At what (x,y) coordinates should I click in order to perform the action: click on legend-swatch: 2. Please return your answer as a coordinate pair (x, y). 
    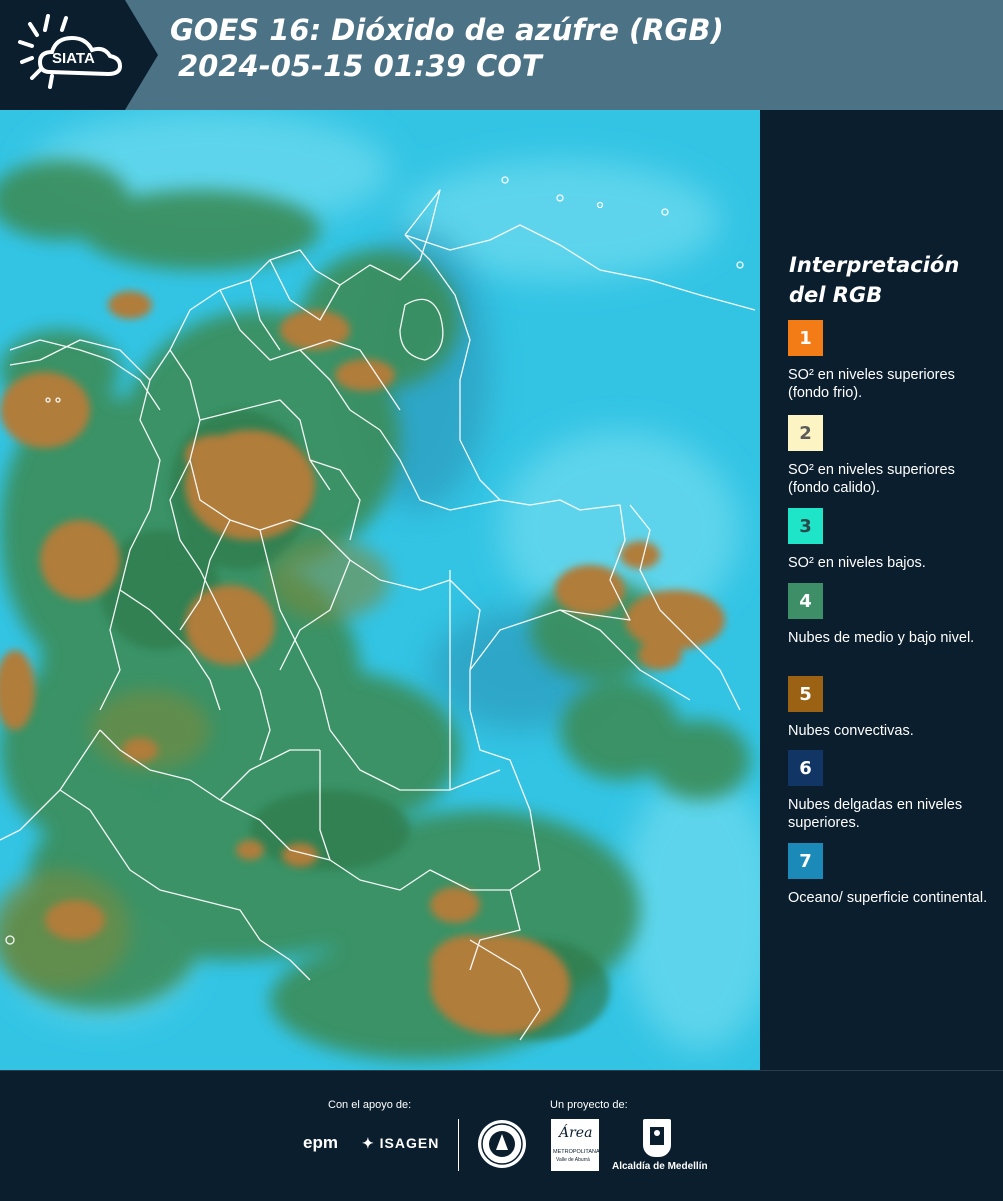
    Looking at the image, I should click on (805, 433).